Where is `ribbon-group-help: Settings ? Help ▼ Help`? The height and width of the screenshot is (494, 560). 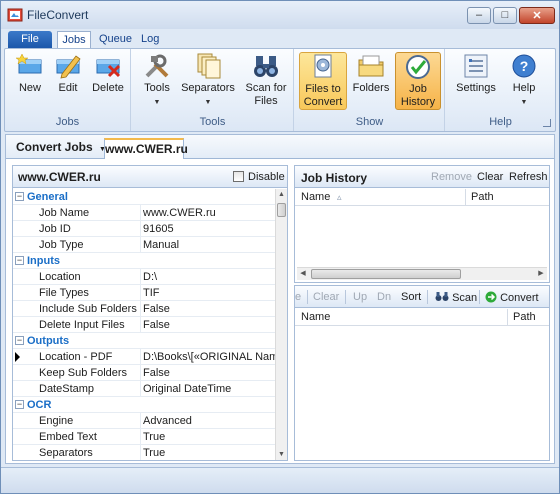 ribbon-group-help: Settings ? Help ▼ Help is located at coordinates (500, 90).